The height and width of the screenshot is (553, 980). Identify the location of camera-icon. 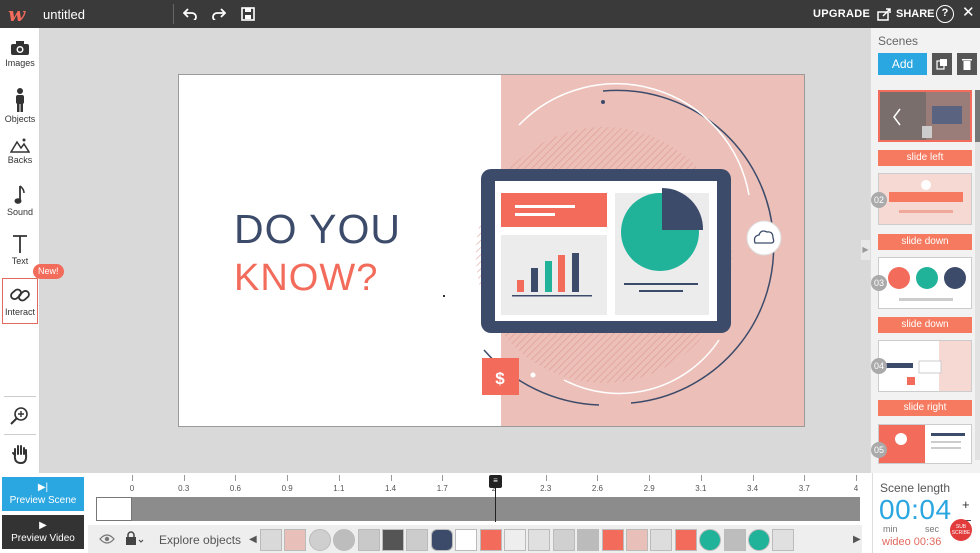
(20, 48).